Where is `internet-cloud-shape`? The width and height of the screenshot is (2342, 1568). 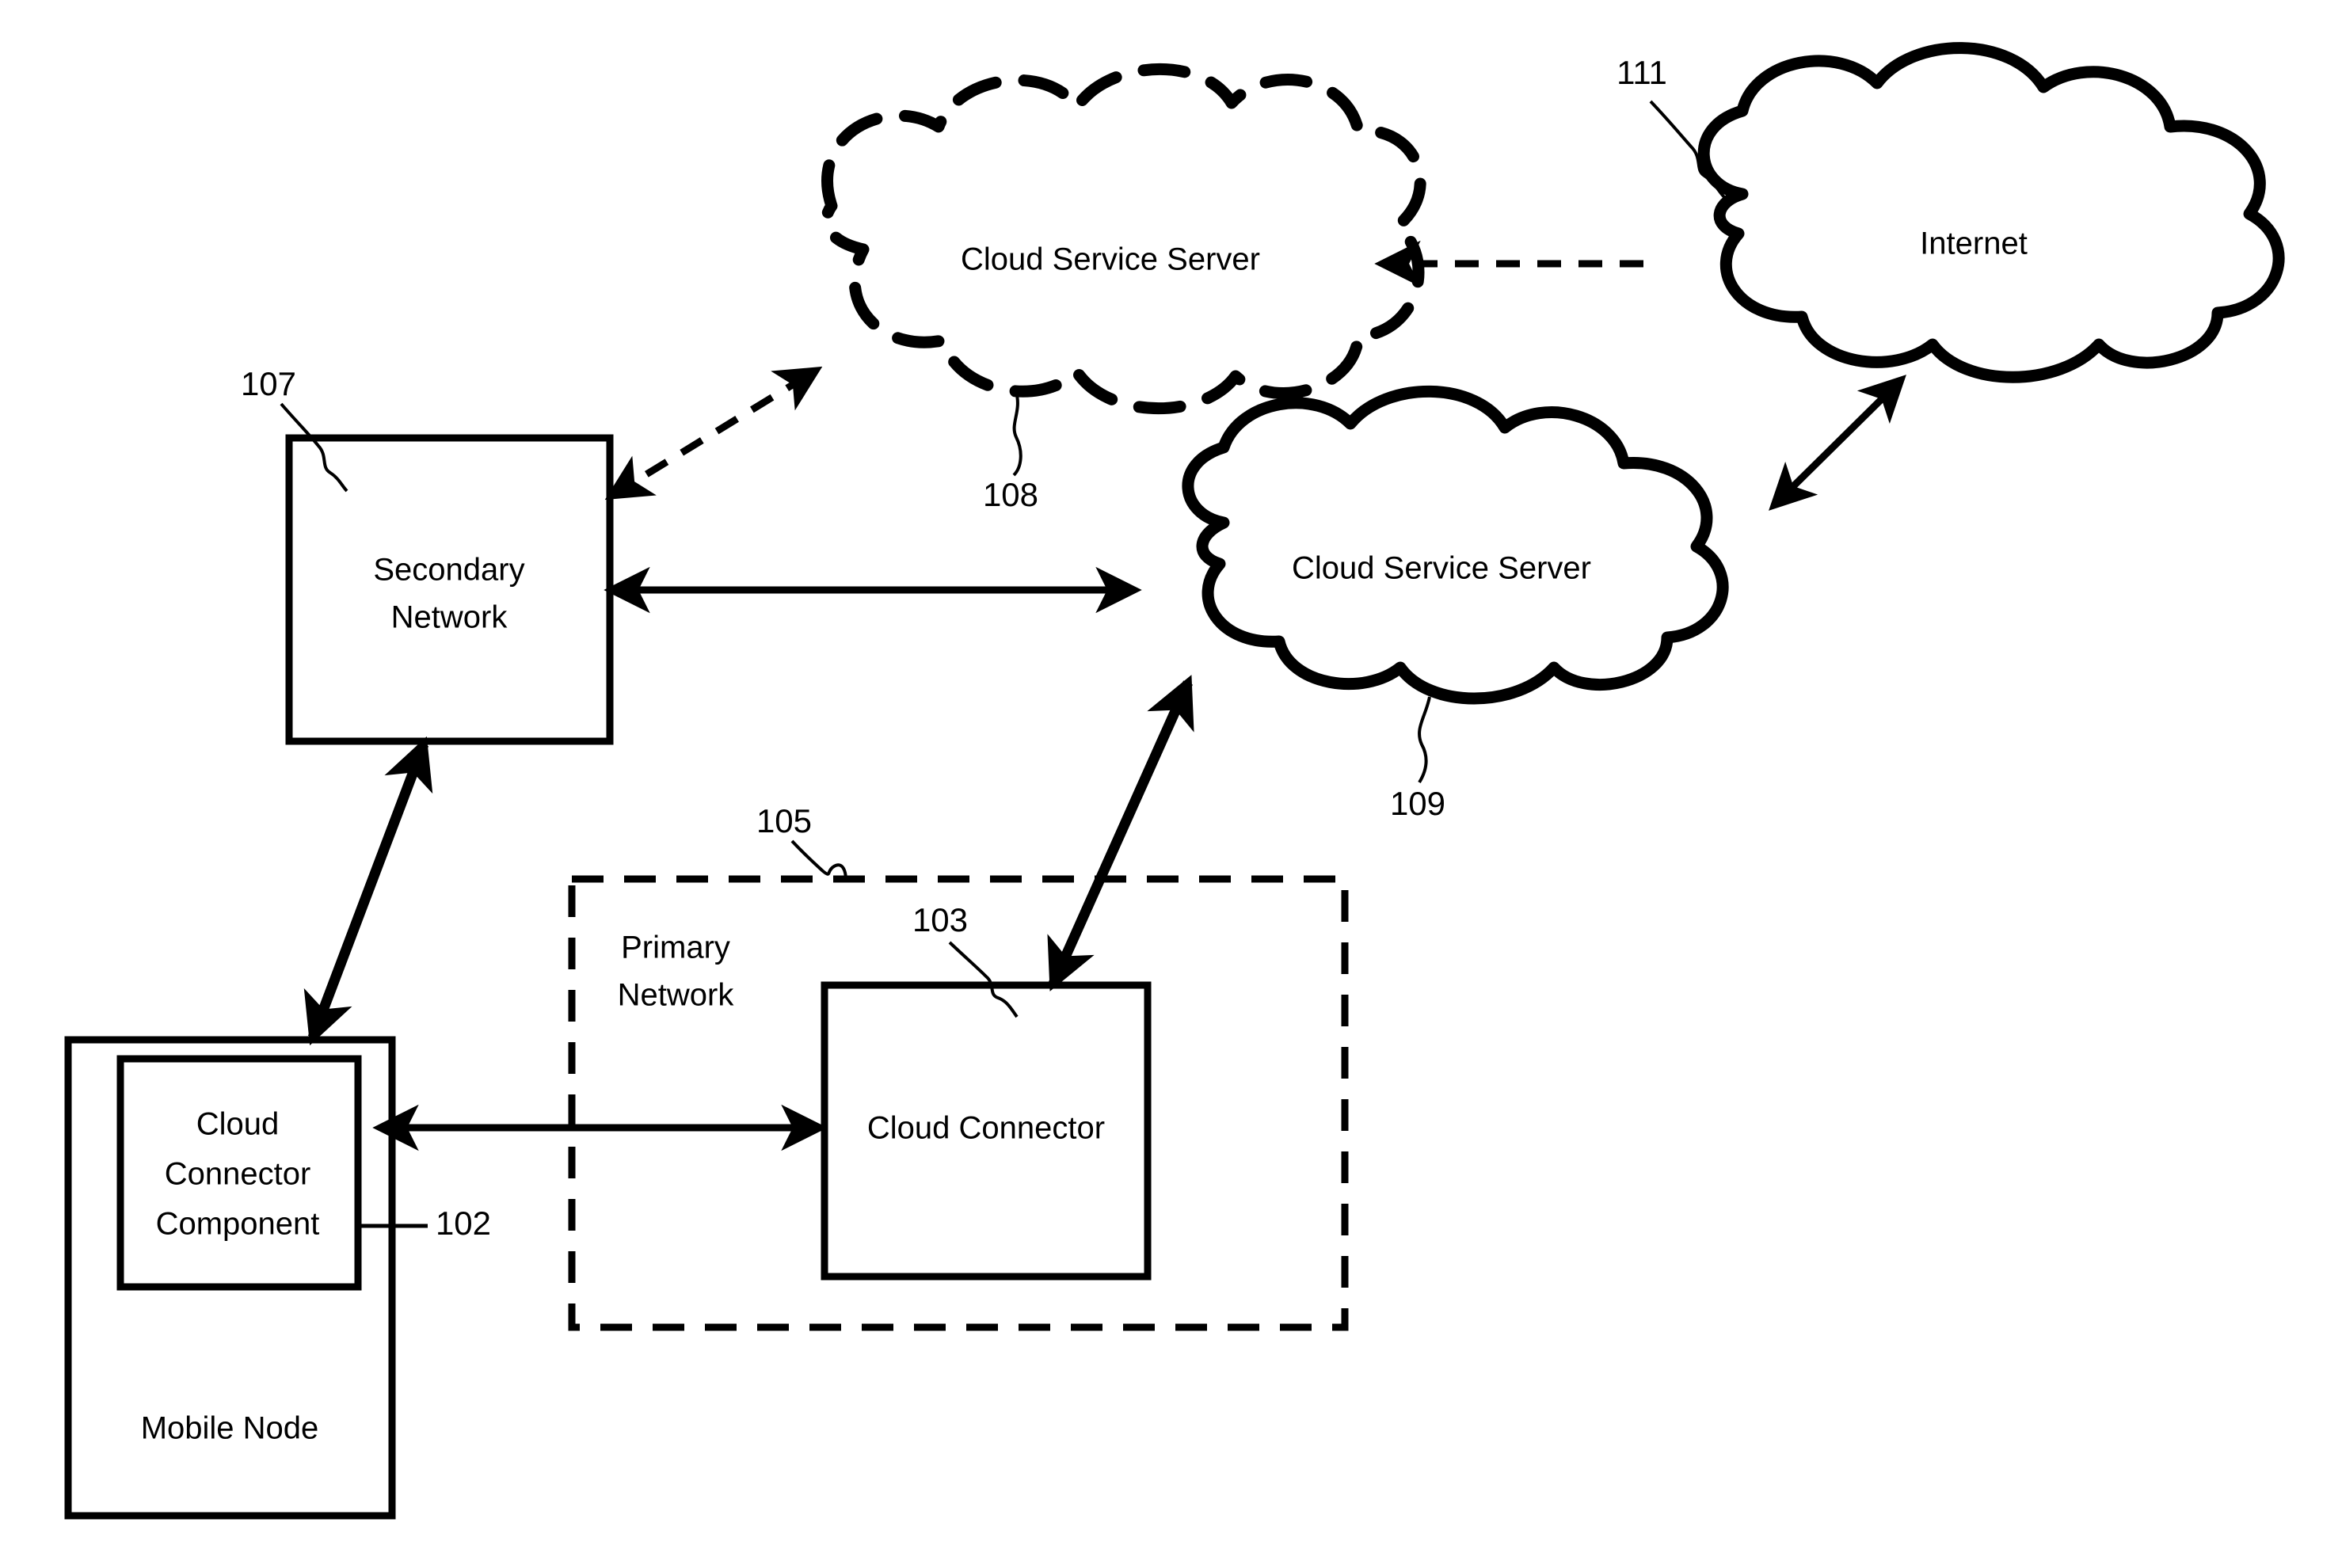 internet-cloud-shape is located at coordinates (1991, 213).